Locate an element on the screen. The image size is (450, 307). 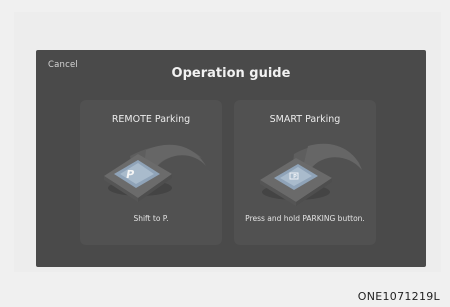
figure-code: ONE1071219L is located at coordinates (398, 296).